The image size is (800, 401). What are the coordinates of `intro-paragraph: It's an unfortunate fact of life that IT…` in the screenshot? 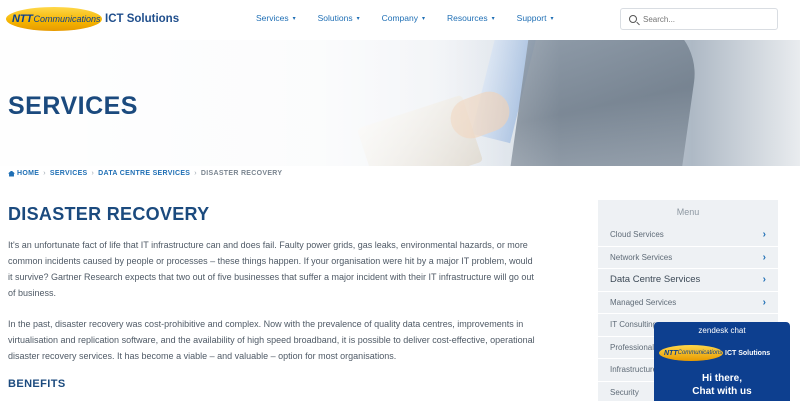 It's located at (271, 269).